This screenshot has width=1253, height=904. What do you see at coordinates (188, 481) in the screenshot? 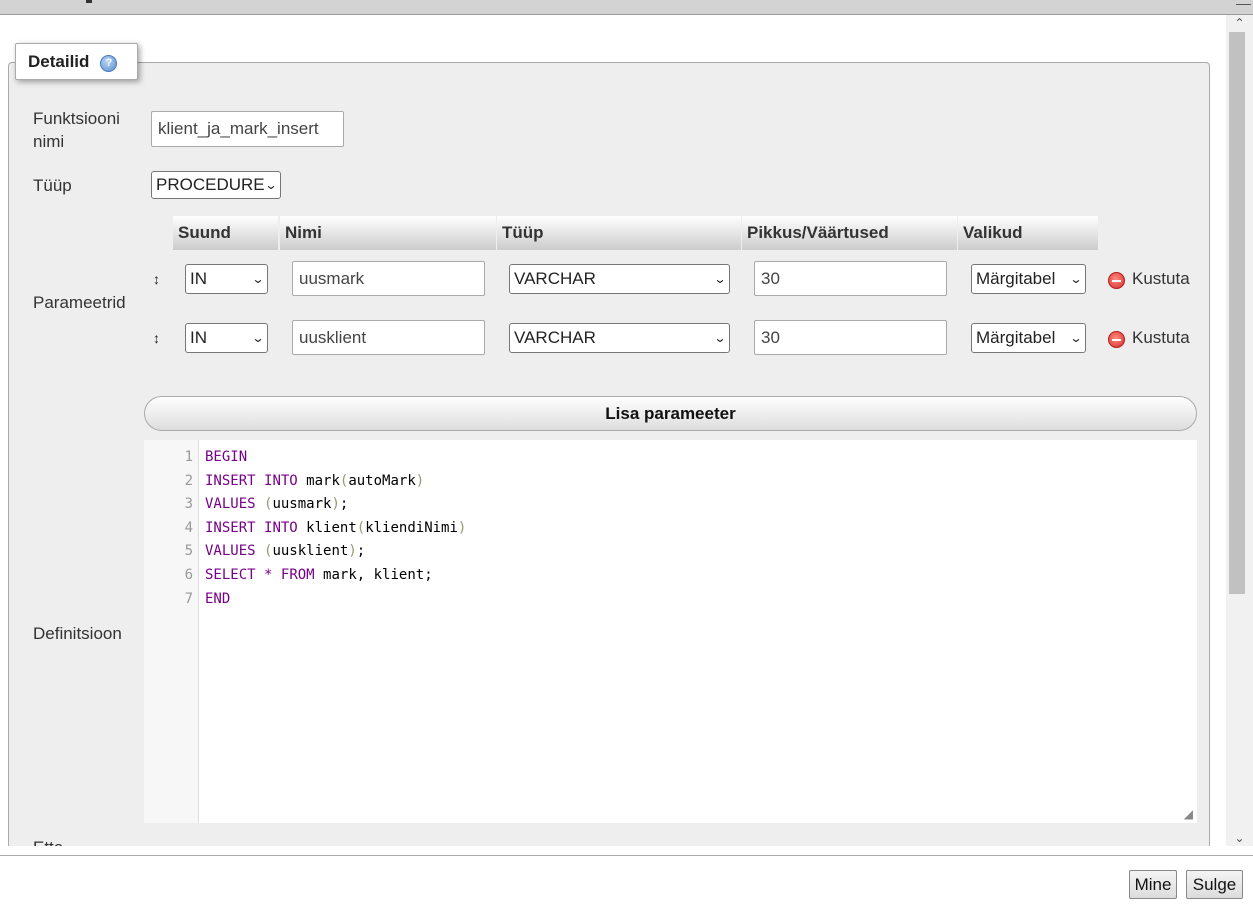
I see `line-number: 2` at bounding box center [188, 481].